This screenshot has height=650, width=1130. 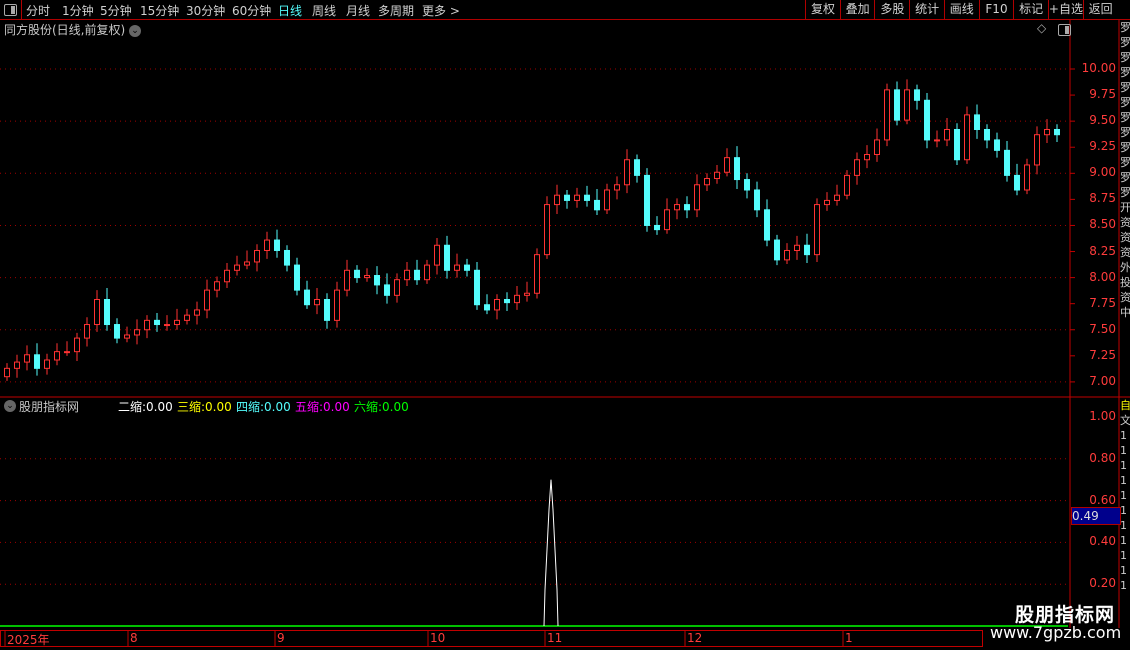 What do you see at coordinates (1065, 9) in the screenshot?
I see `toolbar-button: +自选` at bounding box center [1065, 9].